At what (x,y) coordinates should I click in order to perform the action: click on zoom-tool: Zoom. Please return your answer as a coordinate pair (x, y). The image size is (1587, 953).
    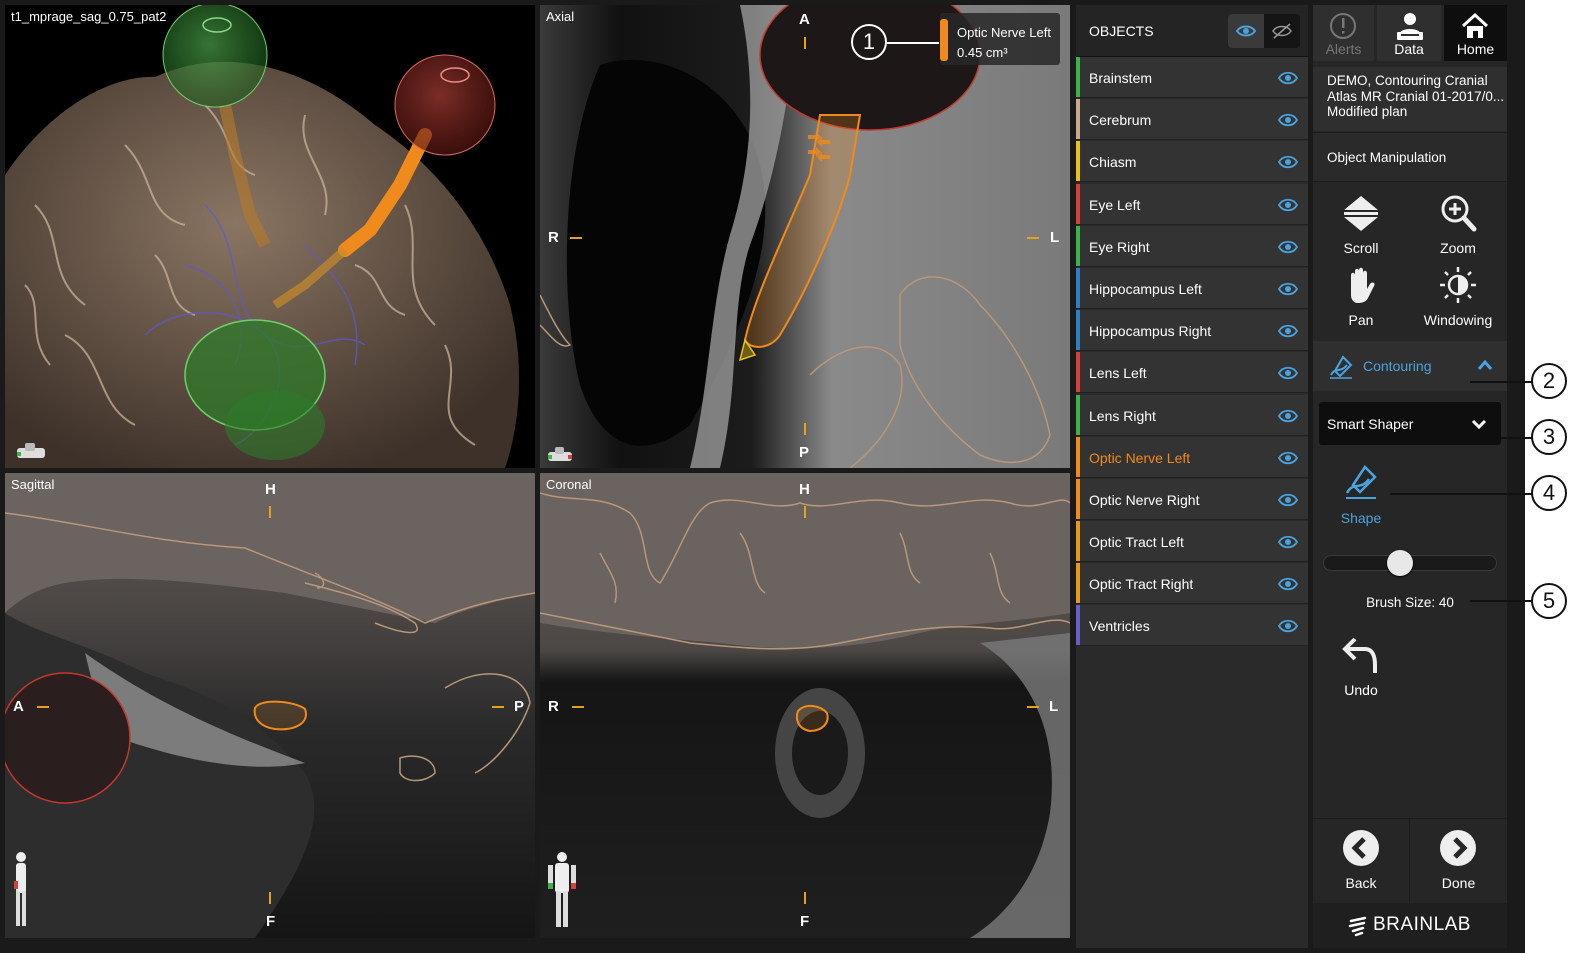
    Looking at the image, I should click on (1458, 224).